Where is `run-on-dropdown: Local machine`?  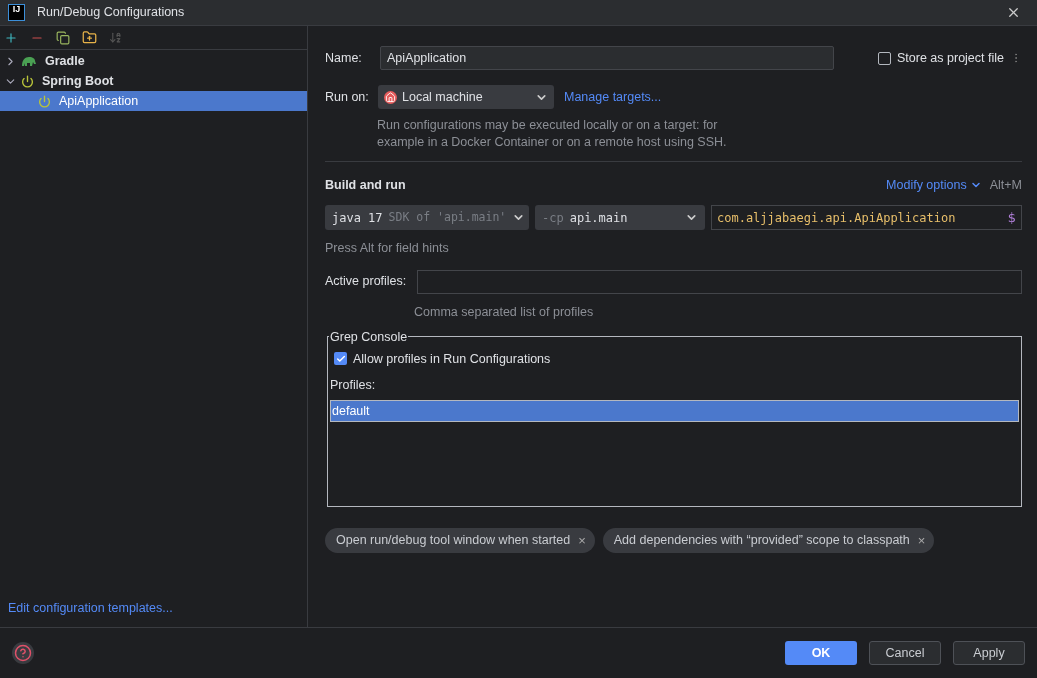
run-on-dropdown: Local machine is located at coordinates (466, 97).